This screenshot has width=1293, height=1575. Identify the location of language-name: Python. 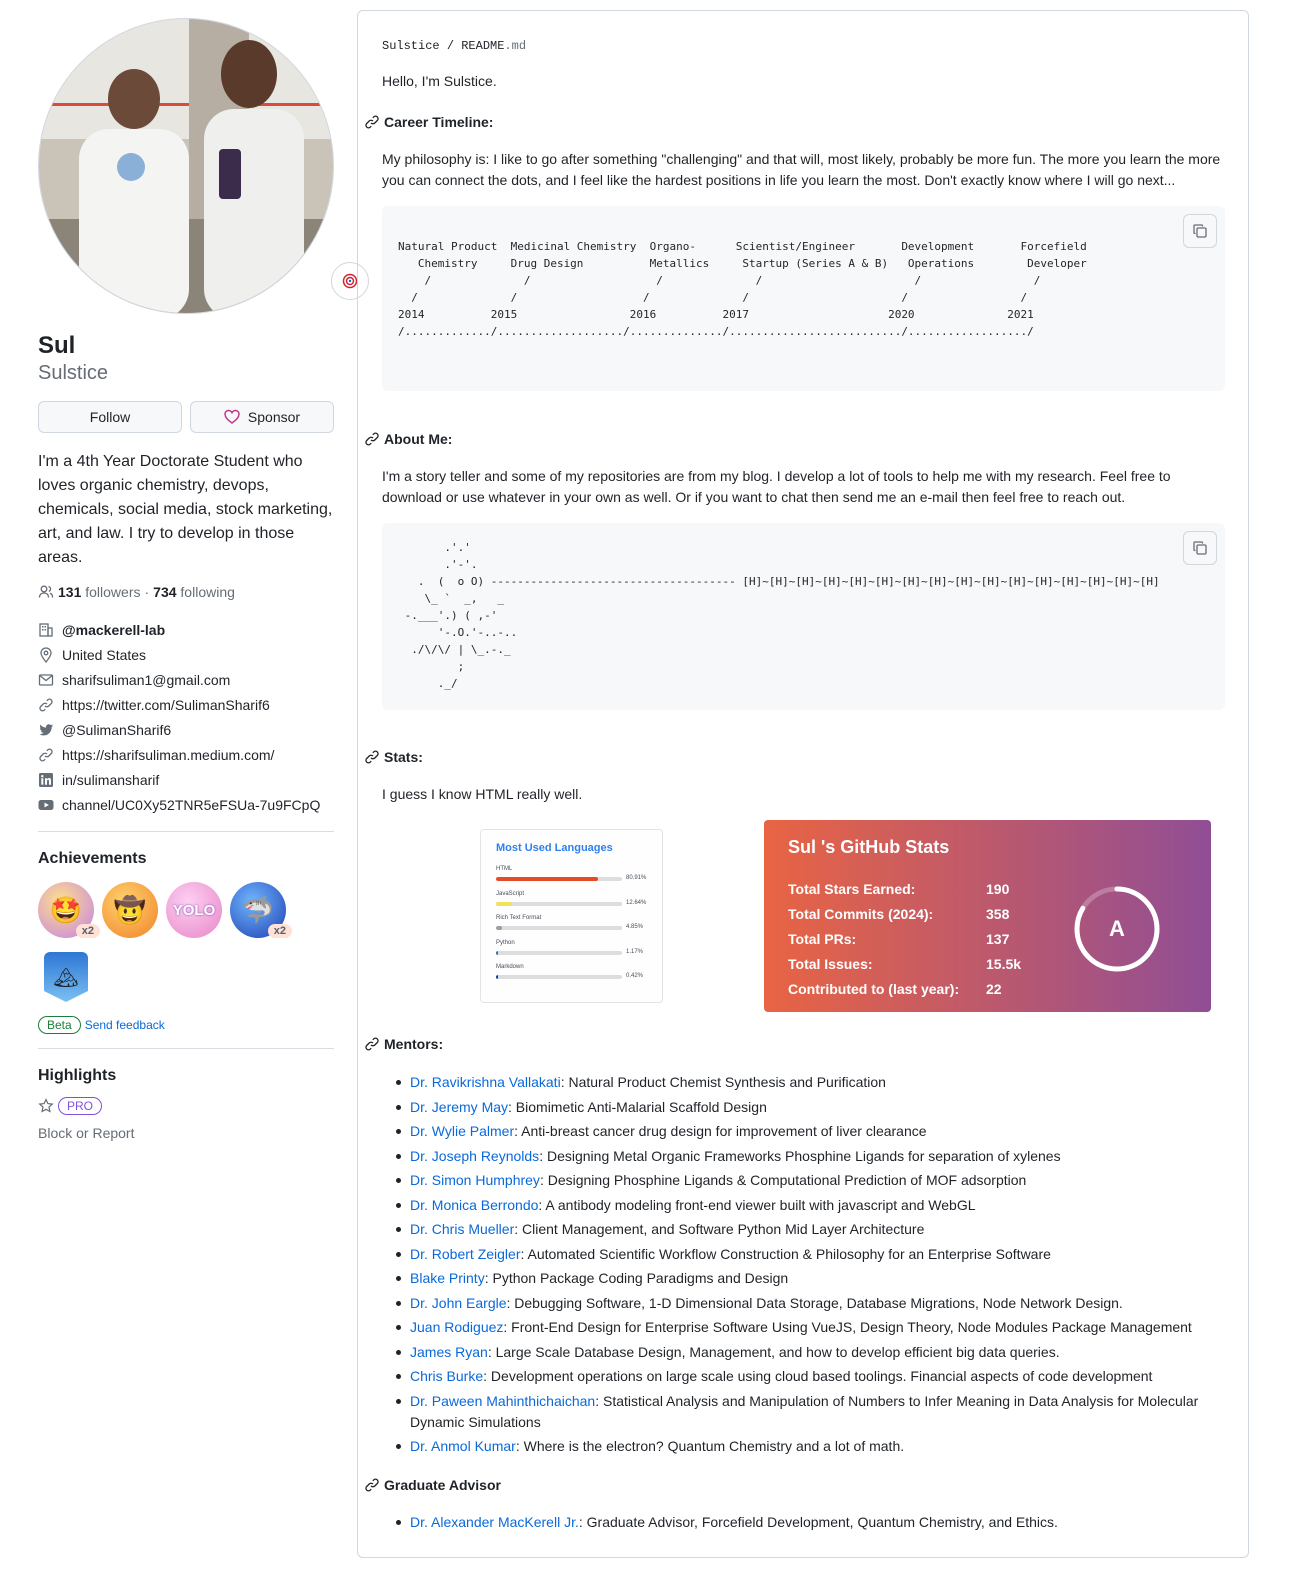
(505, 942).